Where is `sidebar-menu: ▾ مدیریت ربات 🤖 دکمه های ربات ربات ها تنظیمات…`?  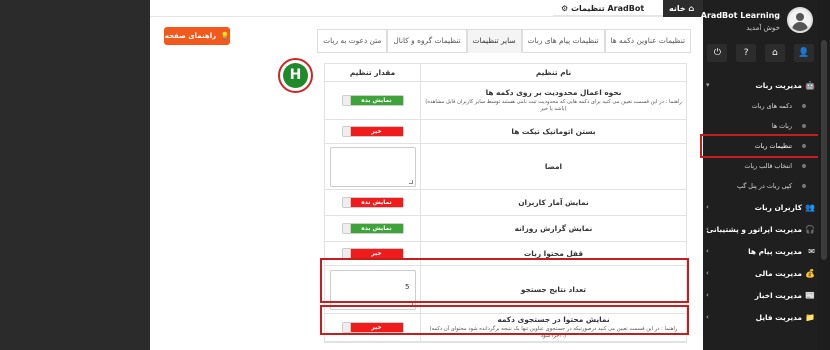 sidebar-menu: ▾ مدیریت ربات 🤖 دکمه های ربات ربات ها تنظیمات… is located at coordinates (760, 201).